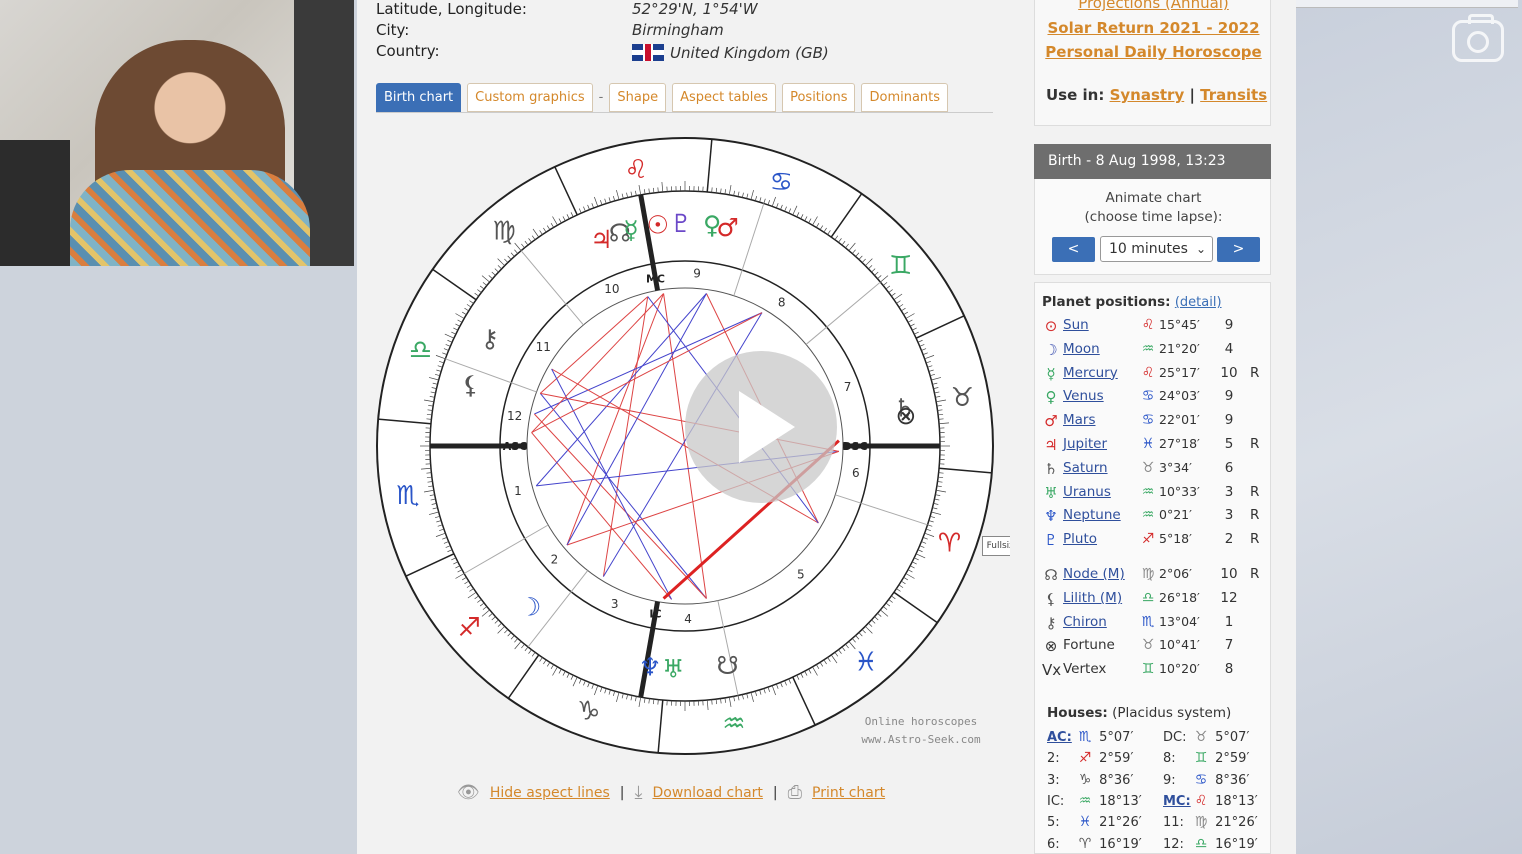 Image resolution: width=1522 pixels, height=854 pixels. What do you see at coordinates (1156, 601) in the screenshot?
I see `planet-row: ⚸ Lilith (M) ♎ 26°18′ 12` at bounding box center [1156, 601].